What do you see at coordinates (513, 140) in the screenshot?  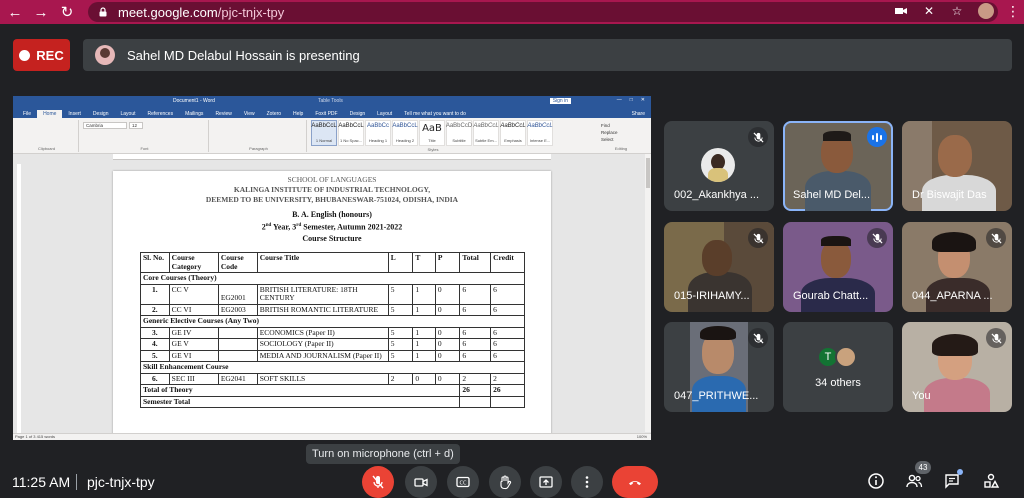 I see `style-name: Emphasis` at bounding box center [513, 140].